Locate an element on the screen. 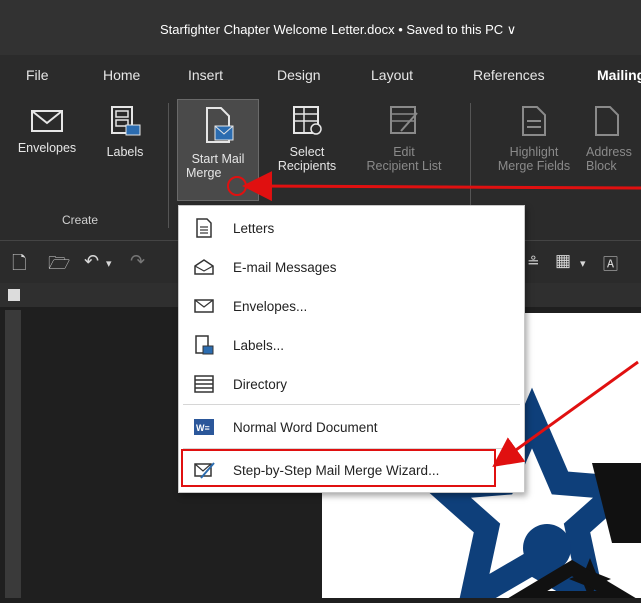 Image resolution: width=641 pixels, height=603 pixels. table-dropdown-icon: ▾ is located at coordinates (583, 263).